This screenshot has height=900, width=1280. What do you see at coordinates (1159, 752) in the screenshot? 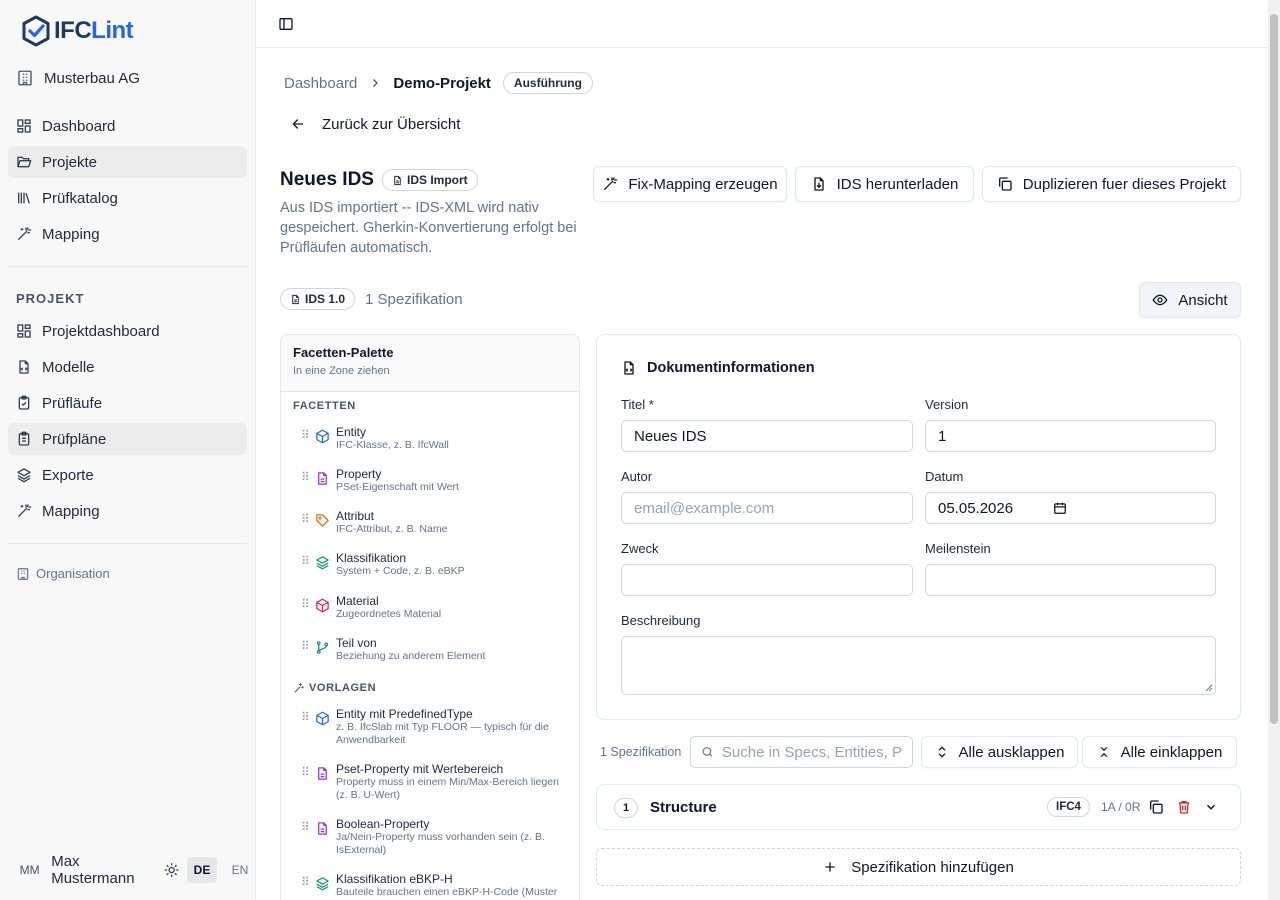
I see `collapse-all-button: Alle einklappen` at bounding box center [1159, 752].